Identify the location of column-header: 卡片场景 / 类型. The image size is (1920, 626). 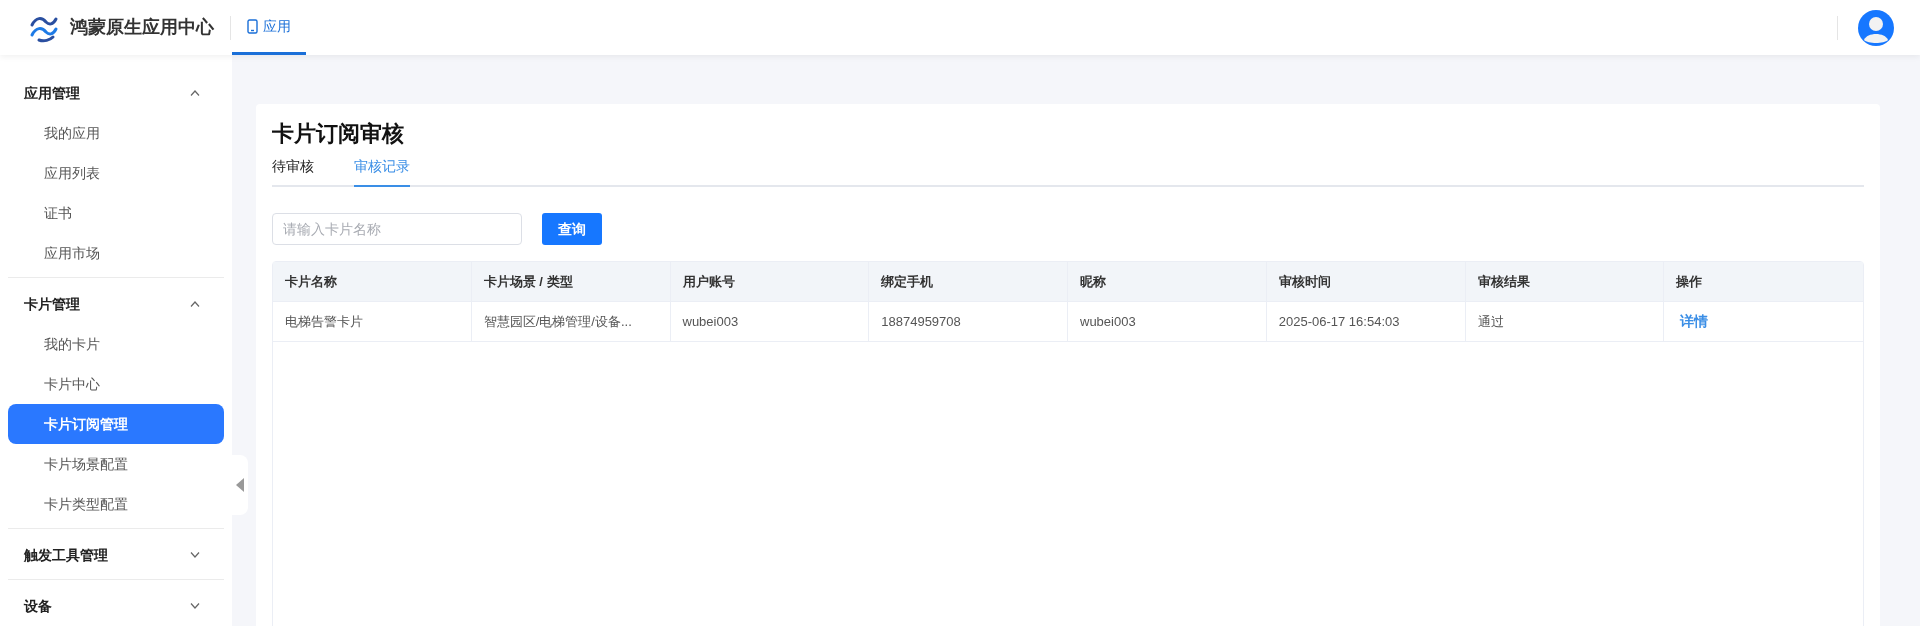
(571, 281).